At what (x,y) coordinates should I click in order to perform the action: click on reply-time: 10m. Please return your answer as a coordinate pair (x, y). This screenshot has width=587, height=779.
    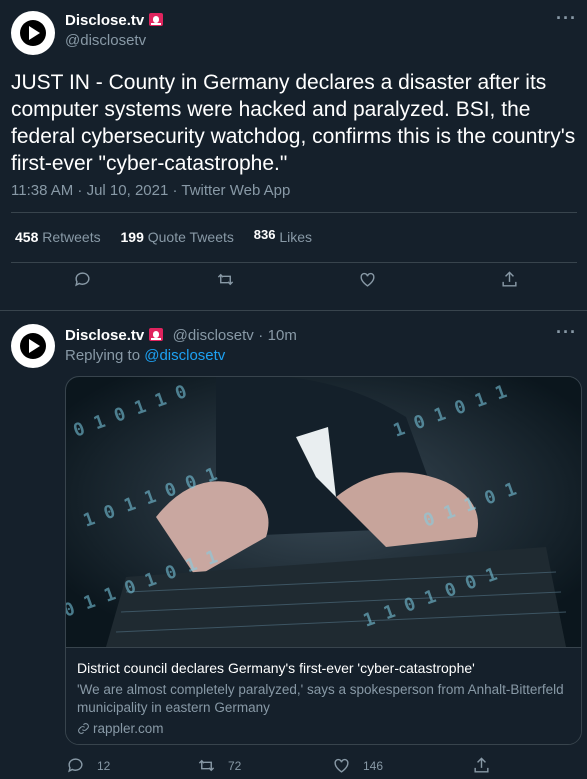
    Looking at the image, I should click on (282, 335).